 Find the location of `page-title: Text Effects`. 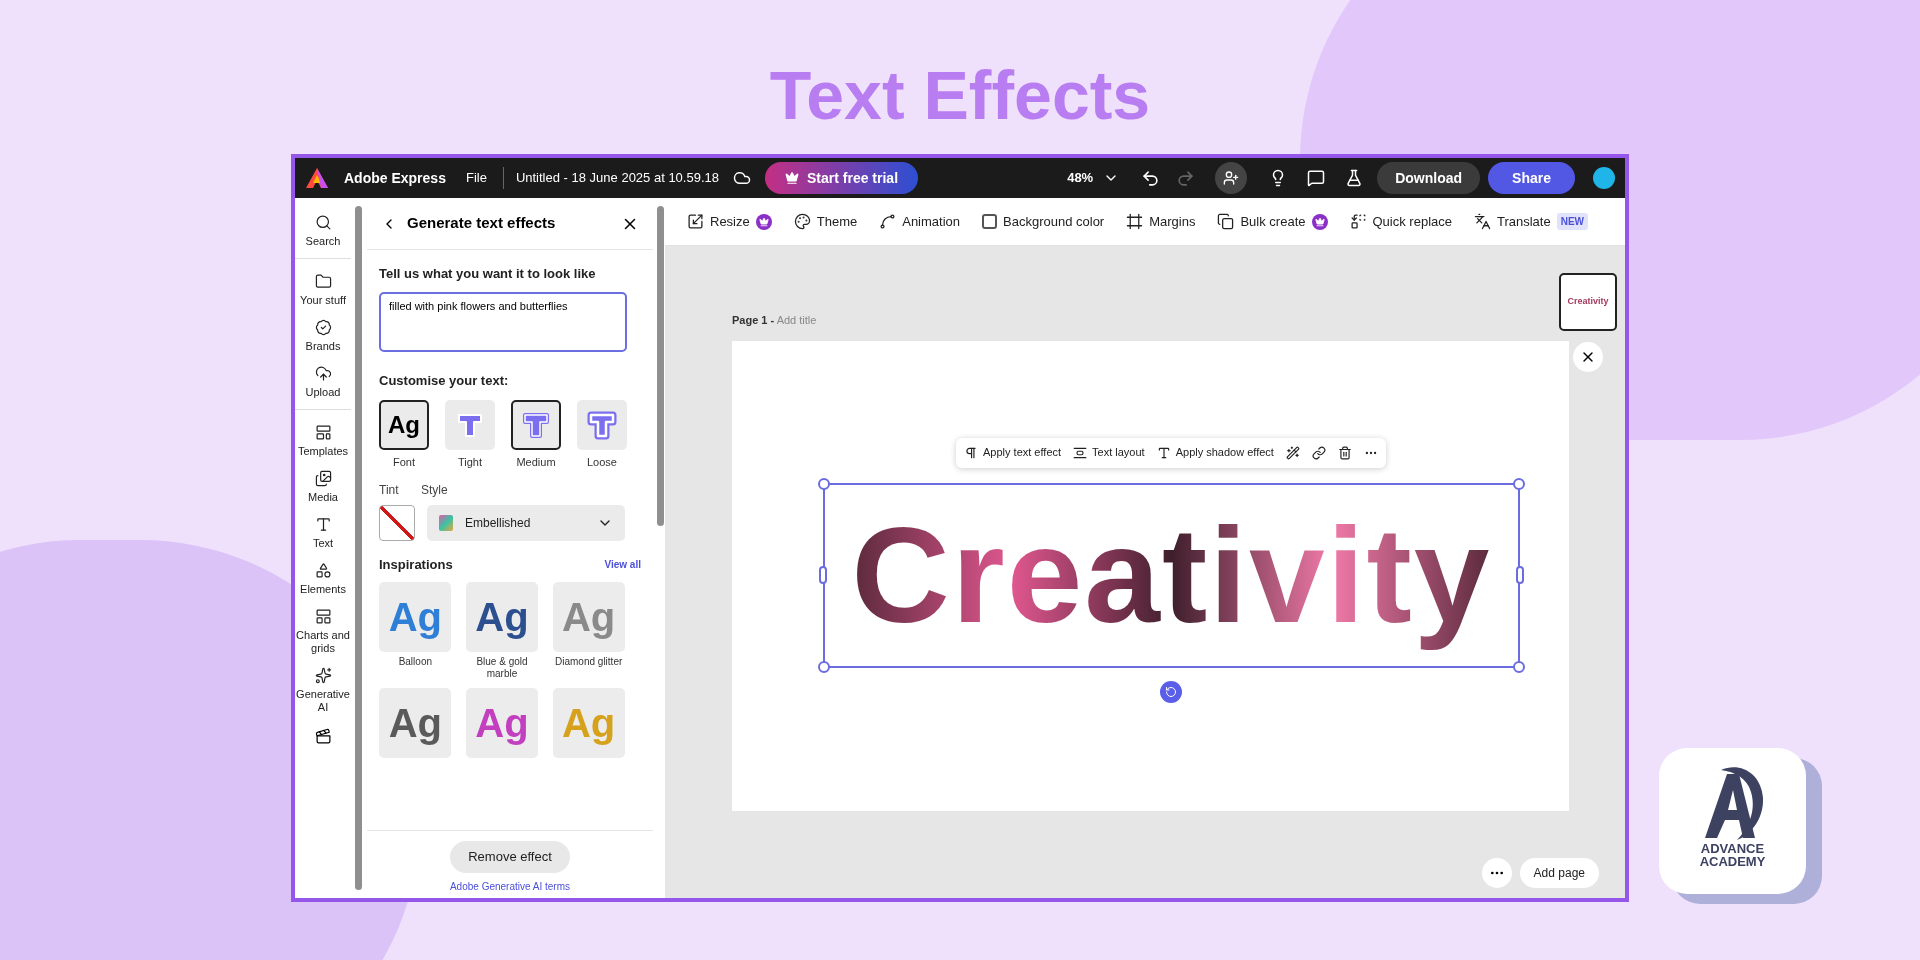

page-title: Text Effects is located at coordinates (960, 95).